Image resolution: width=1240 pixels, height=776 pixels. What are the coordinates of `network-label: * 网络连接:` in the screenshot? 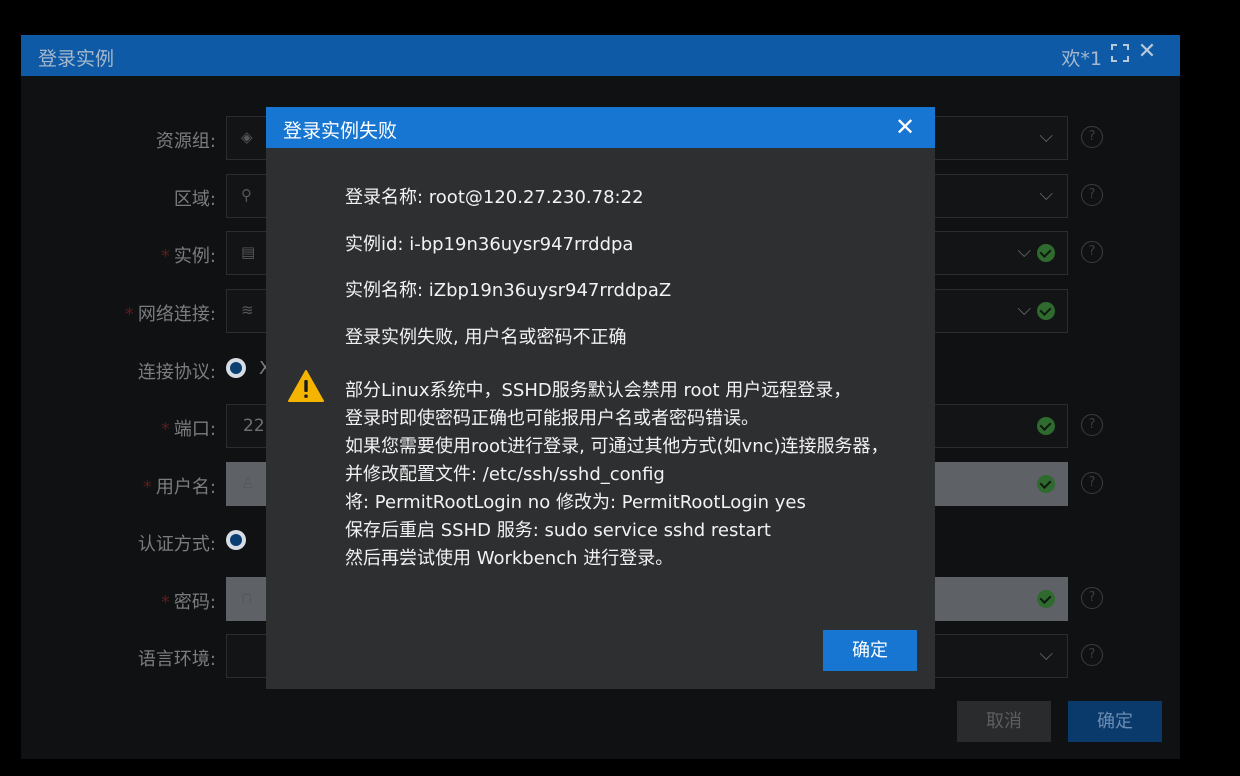 It's located at (170, 313).